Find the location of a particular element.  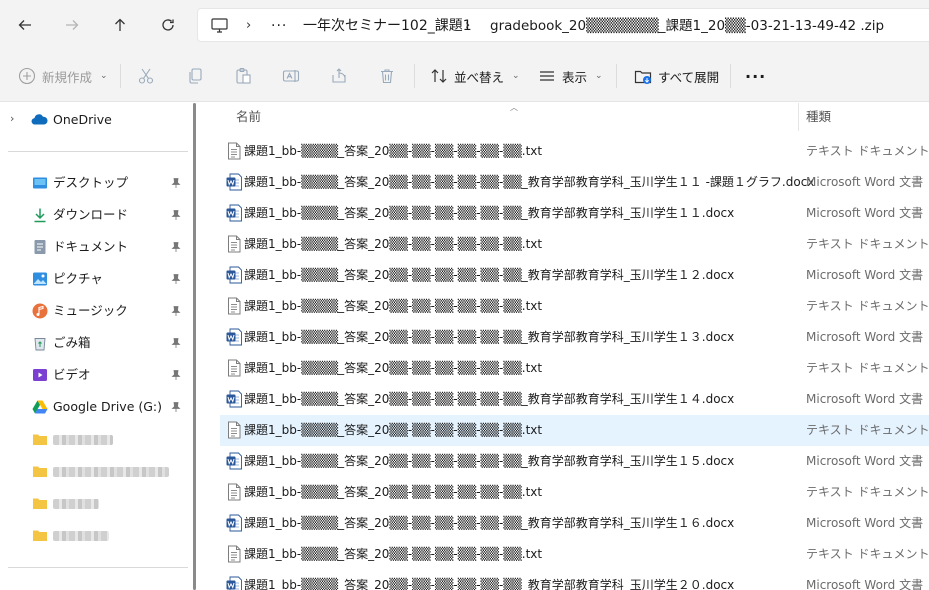

sort-label: 並べ替え is located at coordinates (479, 77).